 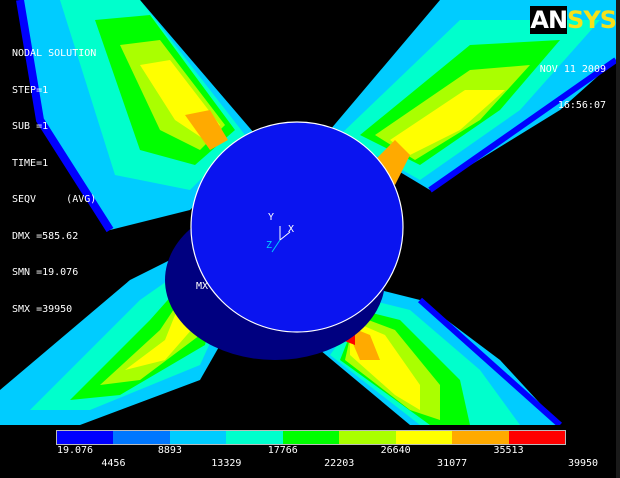 What do you see at coordinates (269, 245) in the screenshot?
I see `axis-label-z: Z` at bounding box center [269, 245].